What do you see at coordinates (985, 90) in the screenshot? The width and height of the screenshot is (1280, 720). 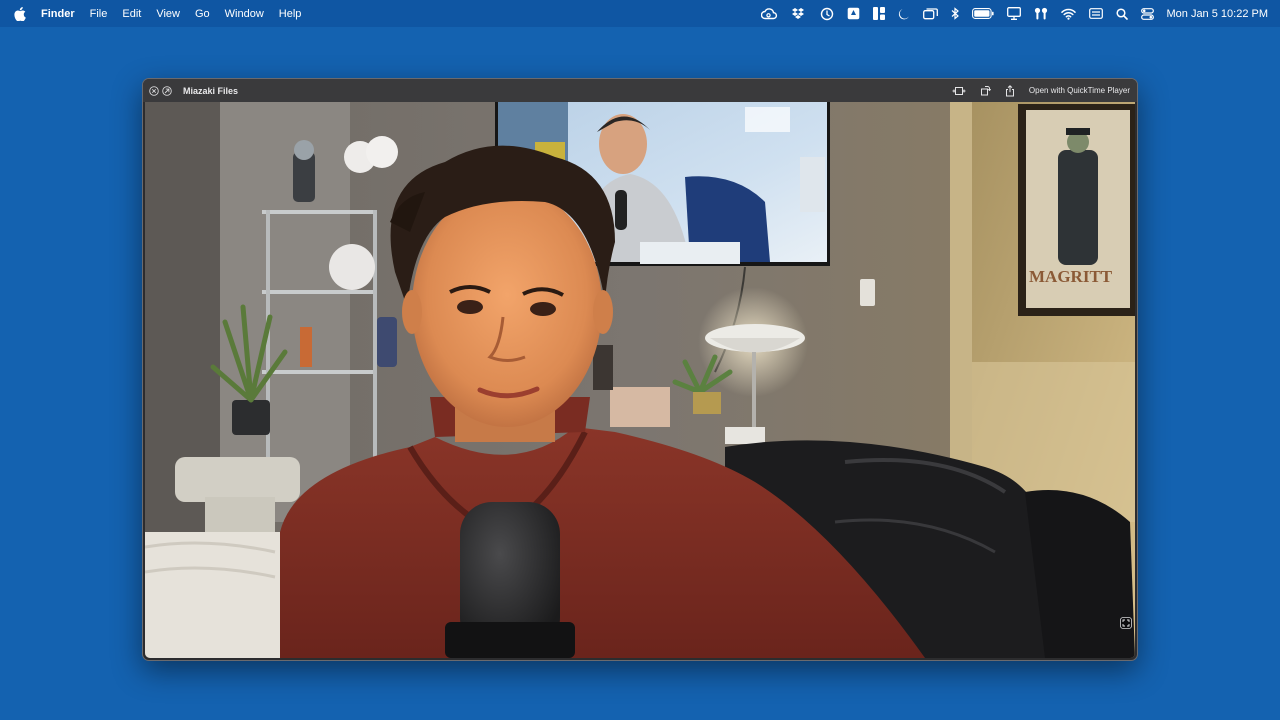 I see `rotate-icon` at bounding box center [985, 90].